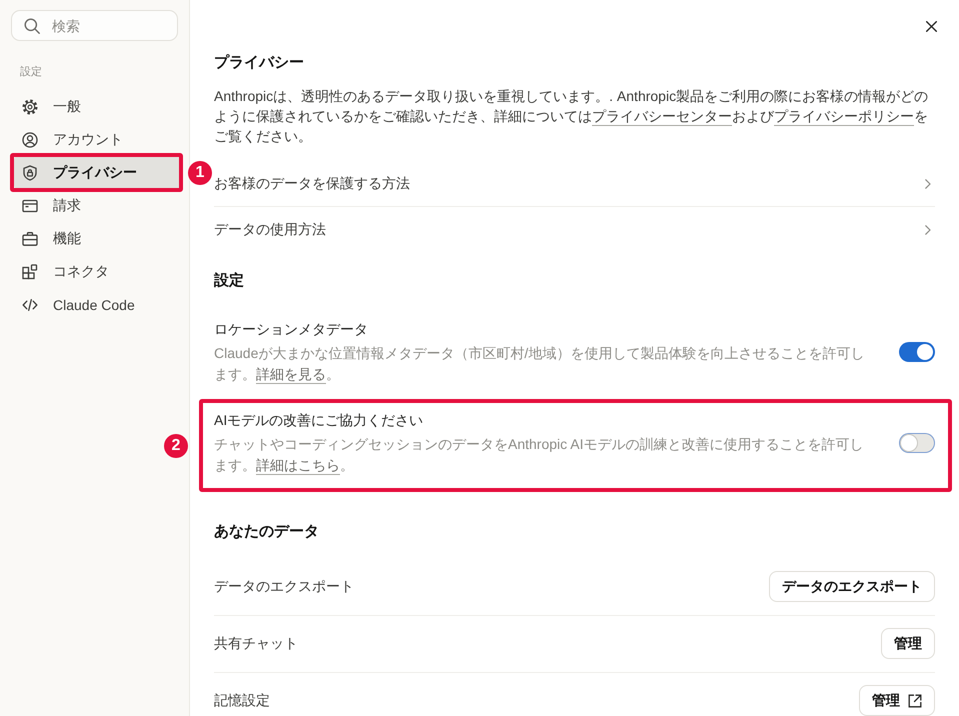  Describe the element at coordinates (30, 106) in the screenshot. I see `gear-icon` at that location.